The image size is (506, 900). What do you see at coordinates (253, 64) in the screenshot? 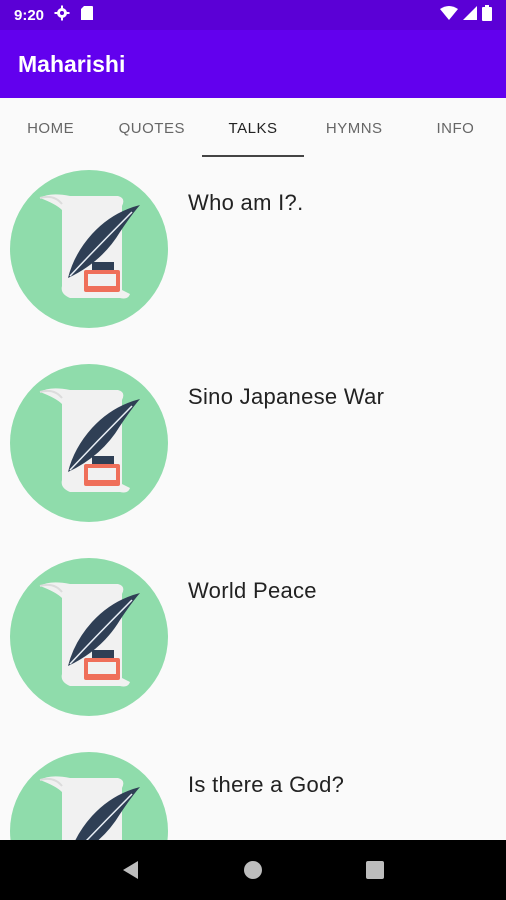
I see `app-bar: Maharishi` at bounding box center [253, 64].